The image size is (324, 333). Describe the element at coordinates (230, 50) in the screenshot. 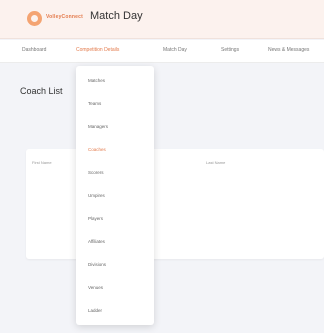

I see `nav-item-settings: Settings` at that location.